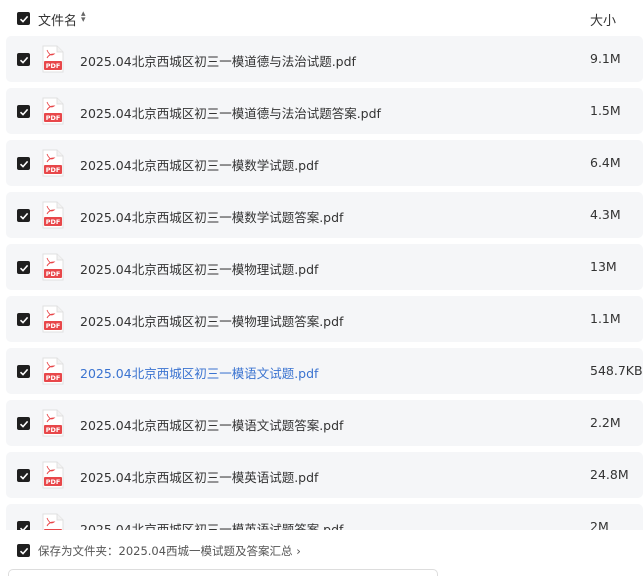 The width and height of the screenshot is (643, 576). I want to click on file-row: PDF 2025.04北京西城区初三一模数学试题答案.pdf 4.3M, so click(324, 215).